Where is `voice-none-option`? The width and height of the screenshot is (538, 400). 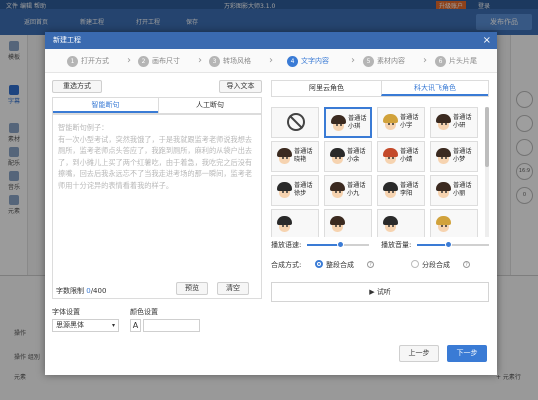
voice-none-option is located at coordinates (295, 122).